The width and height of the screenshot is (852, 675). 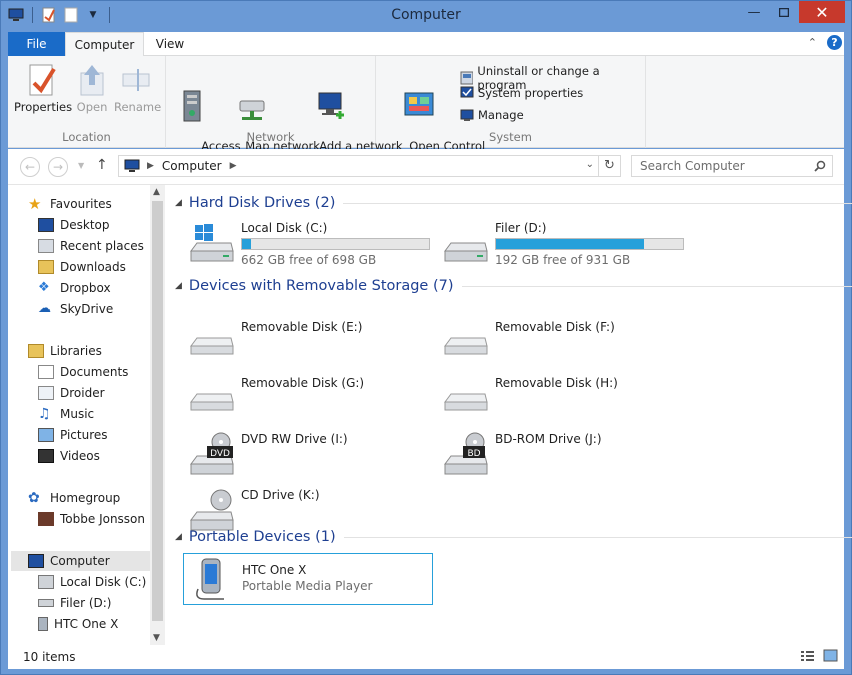 I want to click on forward-button: →, so click(x=58, y=167).